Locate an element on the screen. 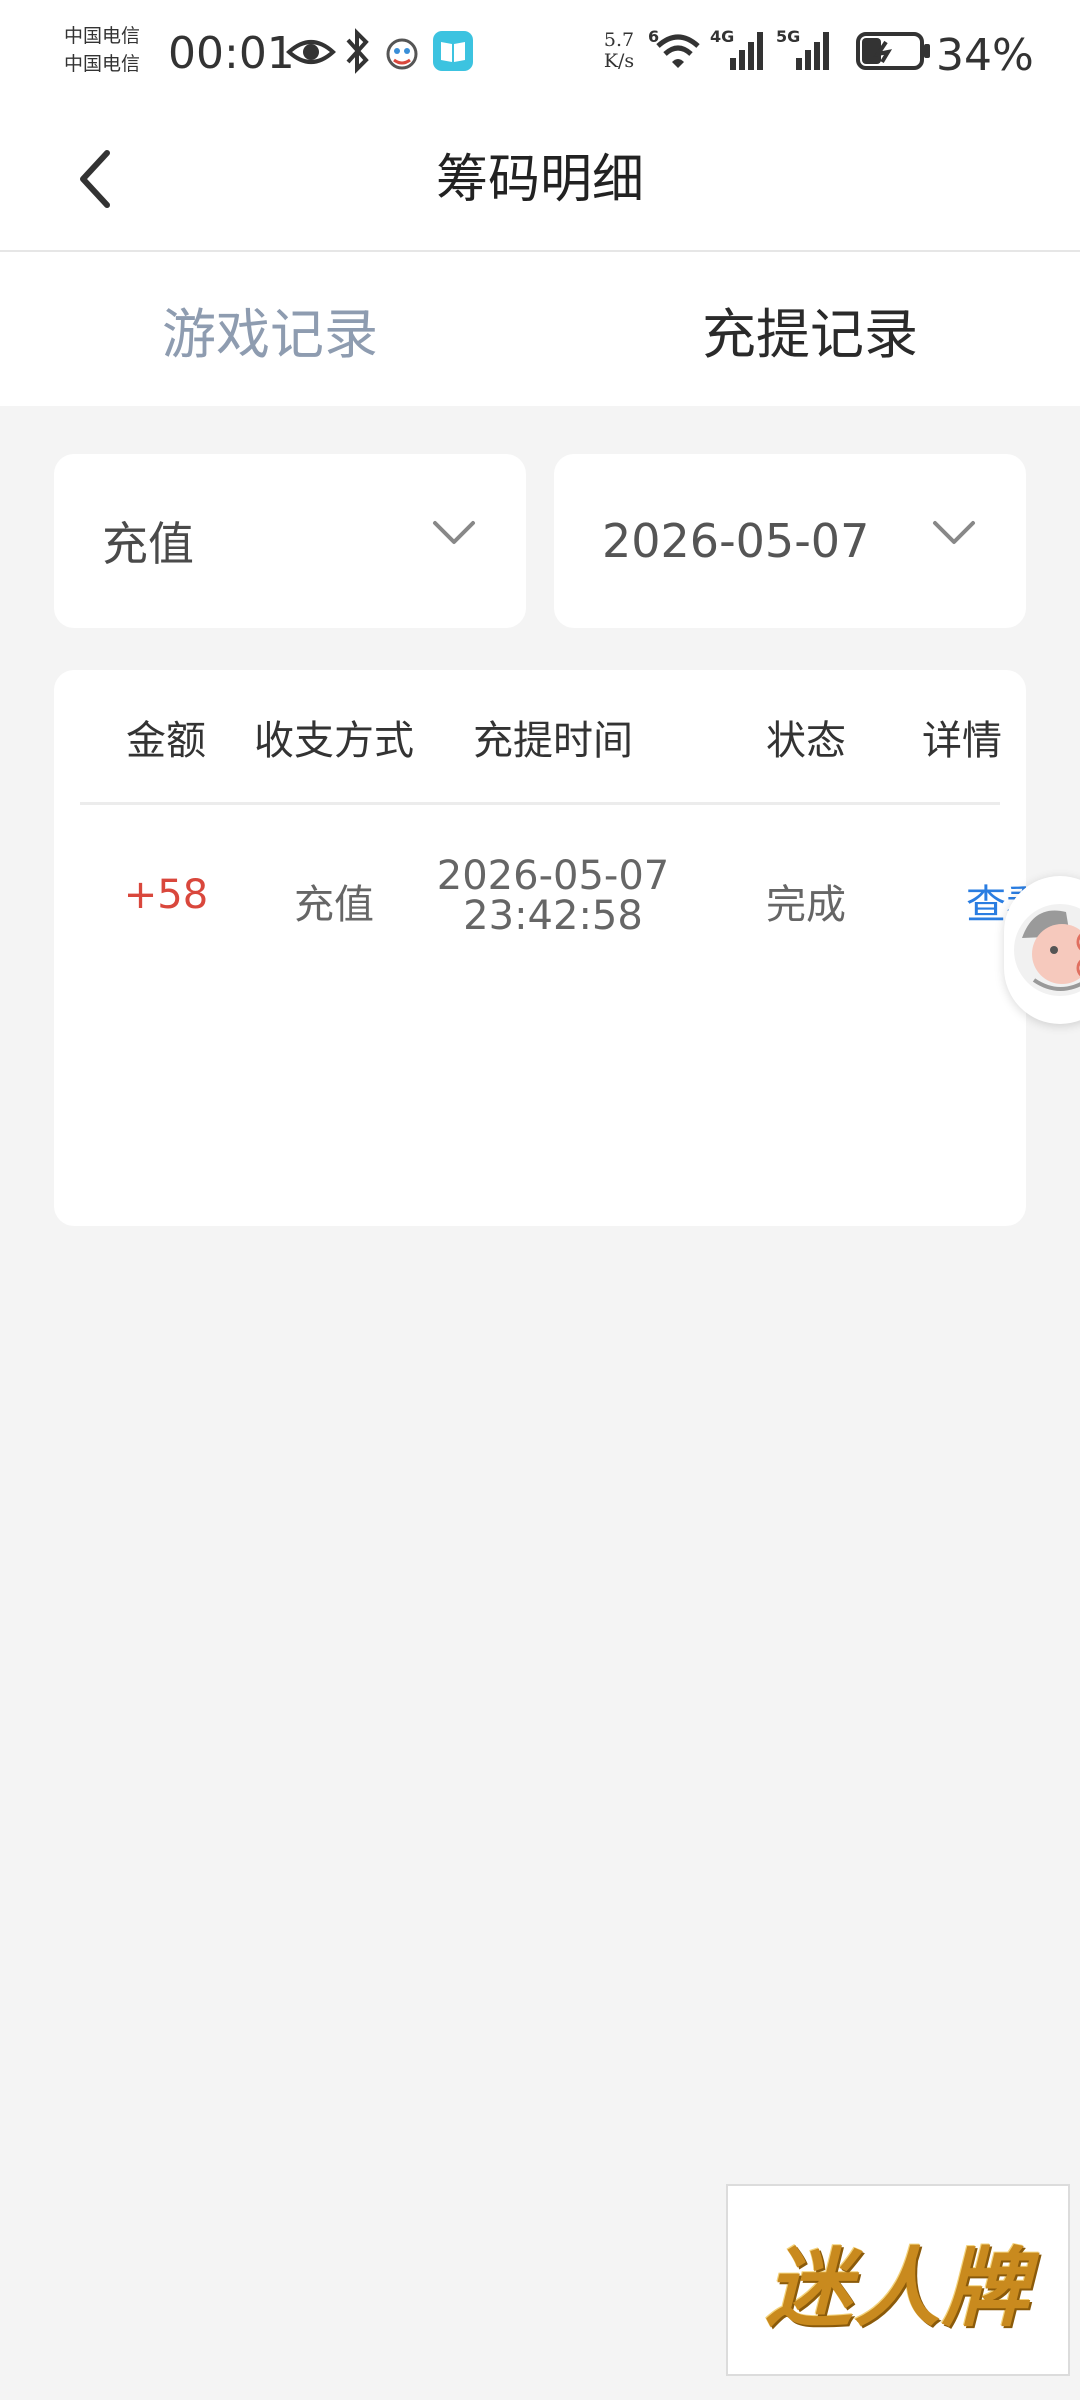  column-header-method: 收支方式 is located at coordinates (334, 741).